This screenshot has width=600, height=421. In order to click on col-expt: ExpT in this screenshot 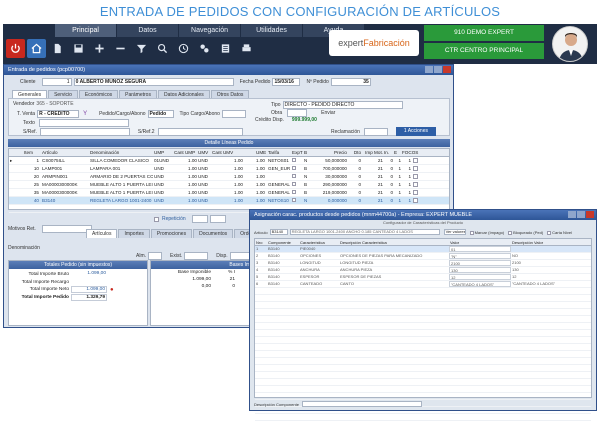, I will do `click(297, 152)`.